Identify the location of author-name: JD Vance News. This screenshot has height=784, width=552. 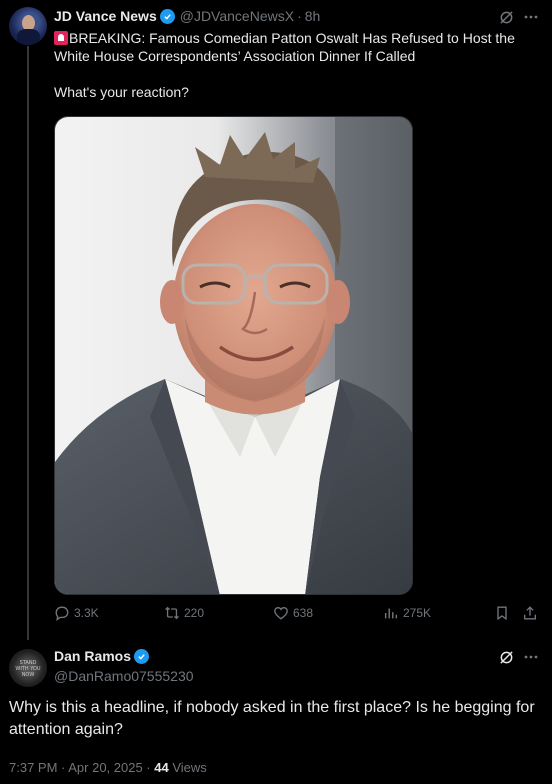
(105, 16).